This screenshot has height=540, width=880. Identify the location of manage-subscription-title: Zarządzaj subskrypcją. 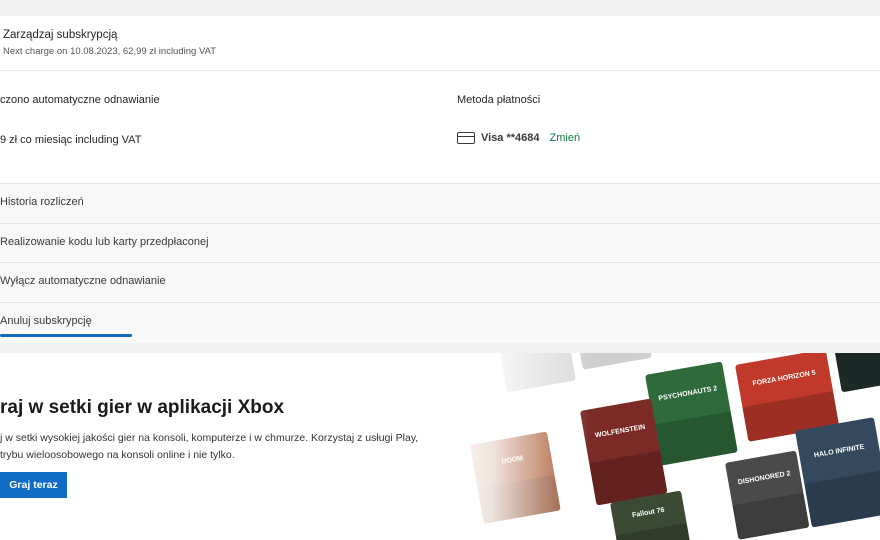
(60, 35).